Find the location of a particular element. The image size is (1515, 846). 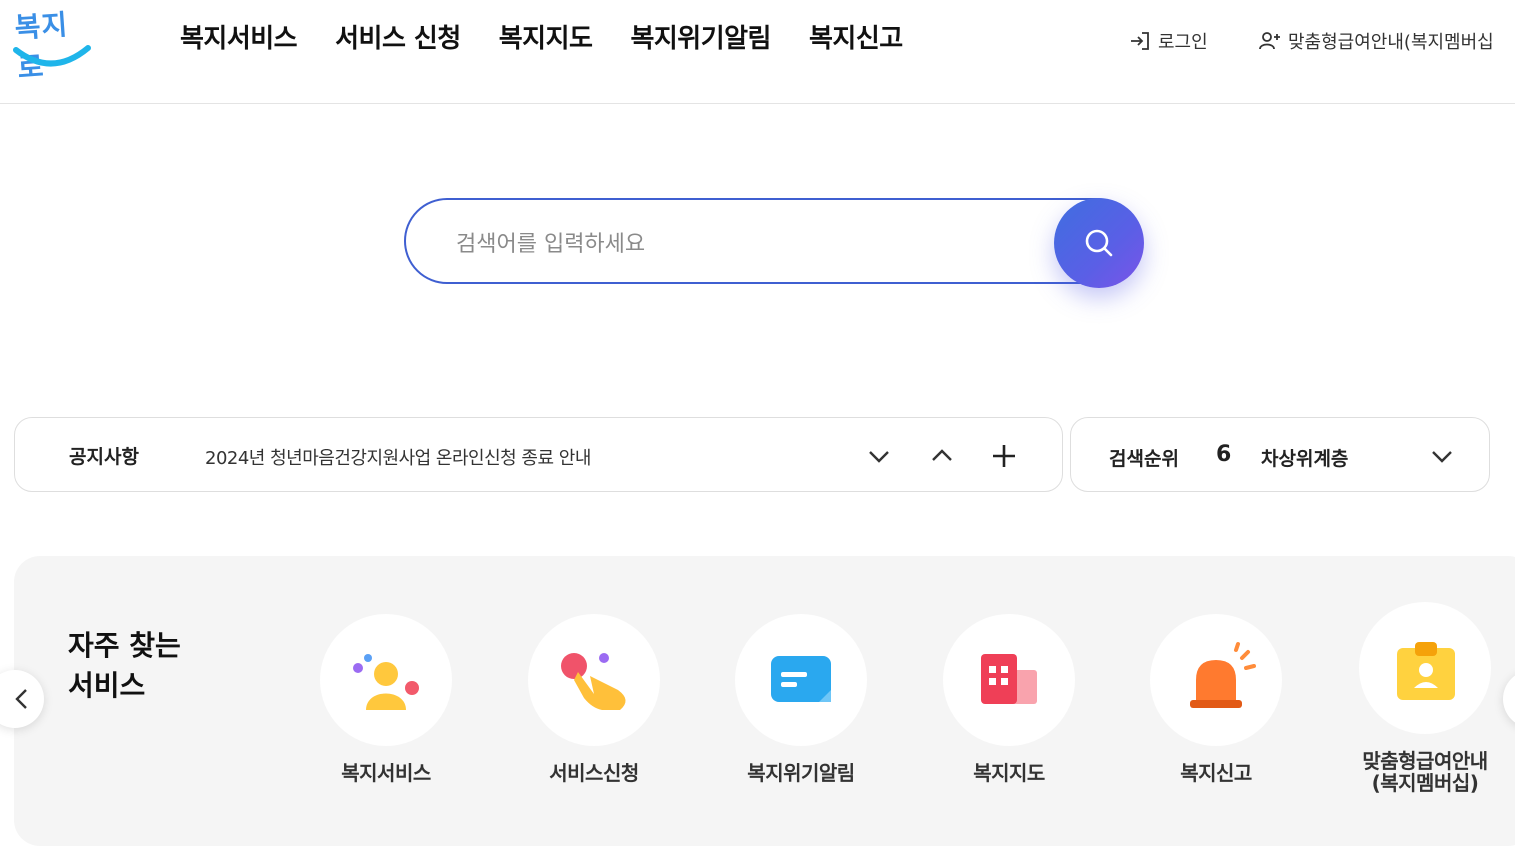

nav-item-welfare-map: 복지지도 is located at coordinates (546, 36).